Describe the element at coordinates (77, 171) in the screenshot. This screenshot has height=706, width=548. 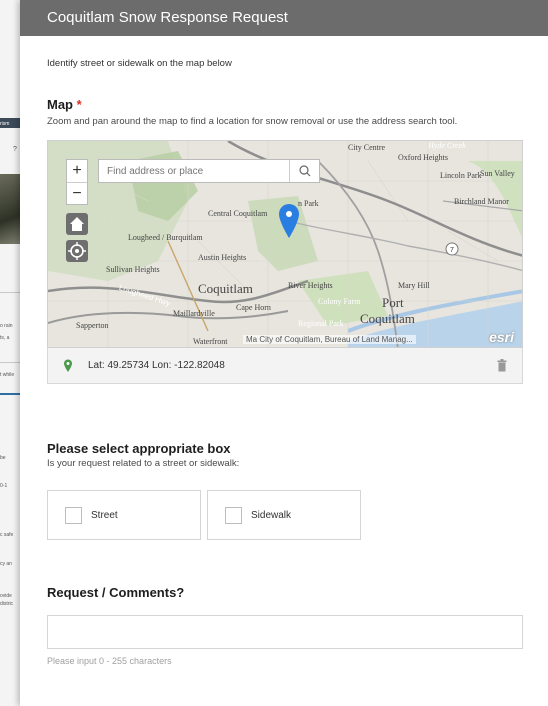
I see `zoom-in-button: +` at that location.